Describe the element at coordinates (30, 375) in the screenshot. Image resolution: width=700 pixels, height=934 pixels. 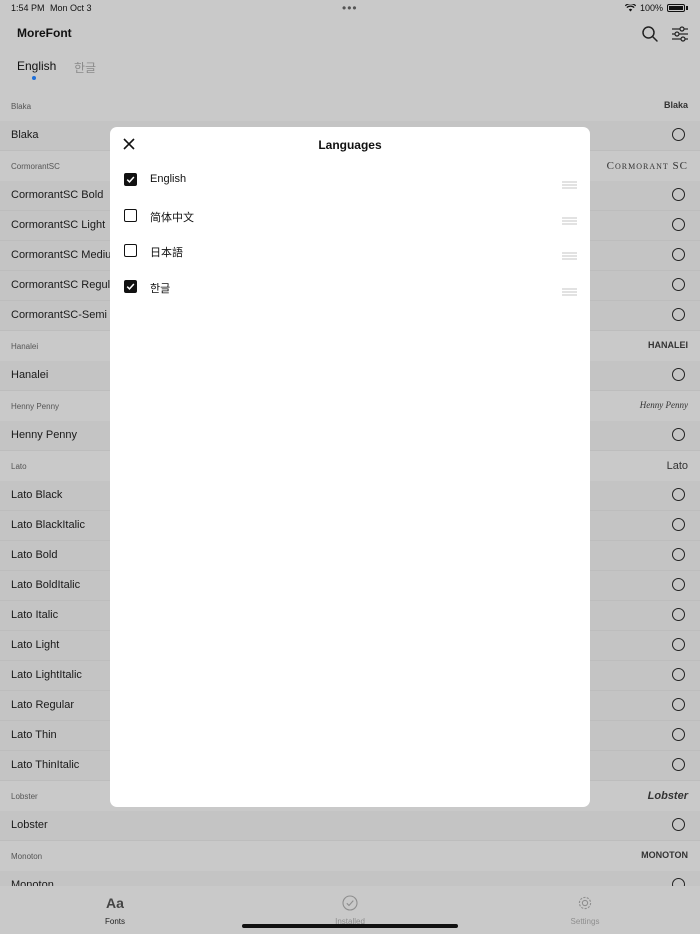
I see `font-name: Hanalei` at that location.